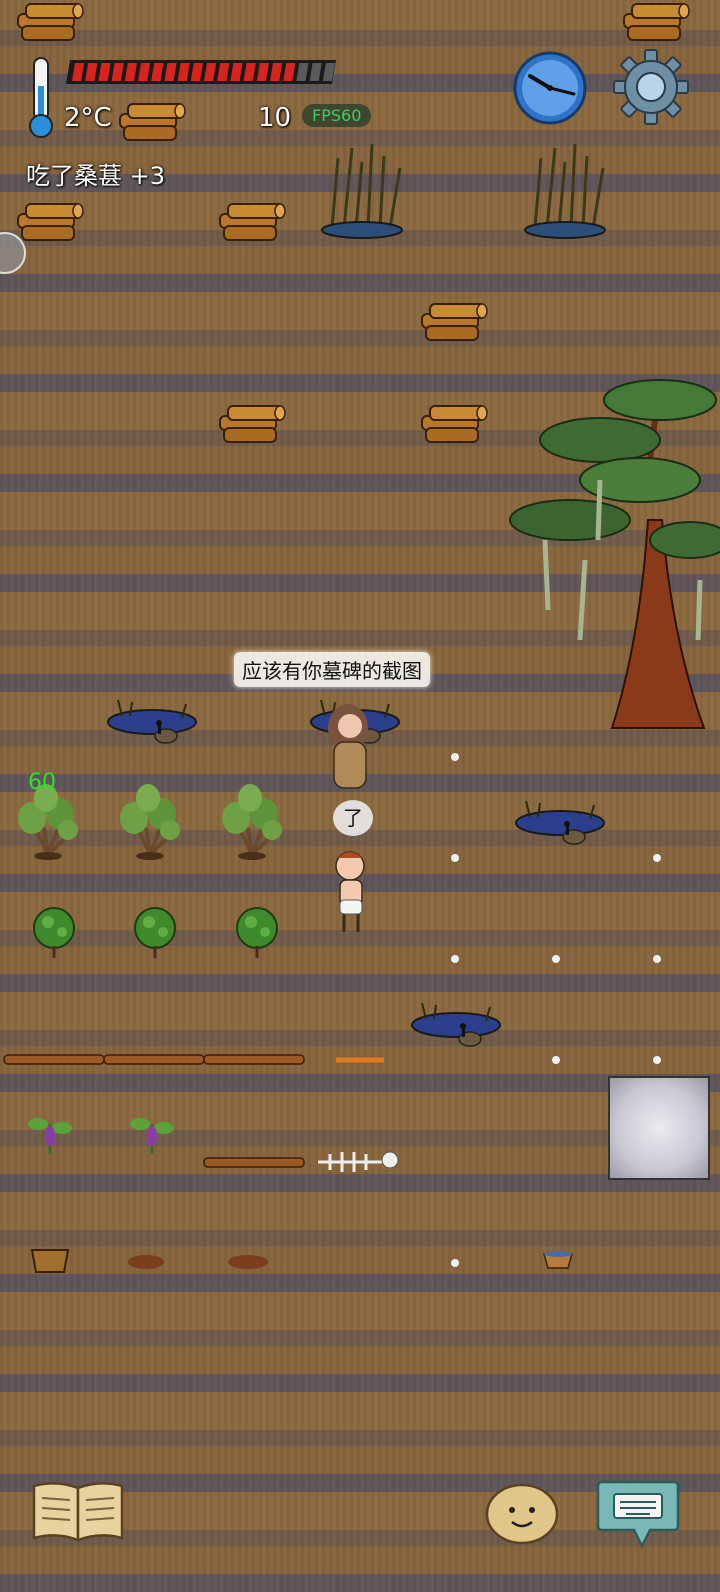  What do you see at coordinates (42, 782) in the screenshot?
I see `floating-number: 60` at bounding box center [42, 782].